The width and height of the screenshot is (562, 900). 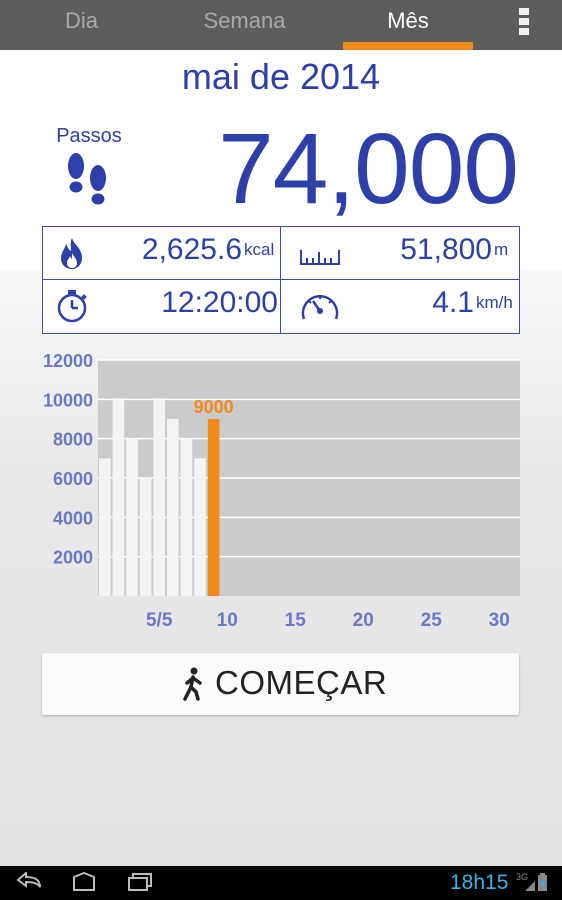 I want to click on y-tick-label: 12000, so click(x=68, y=361).